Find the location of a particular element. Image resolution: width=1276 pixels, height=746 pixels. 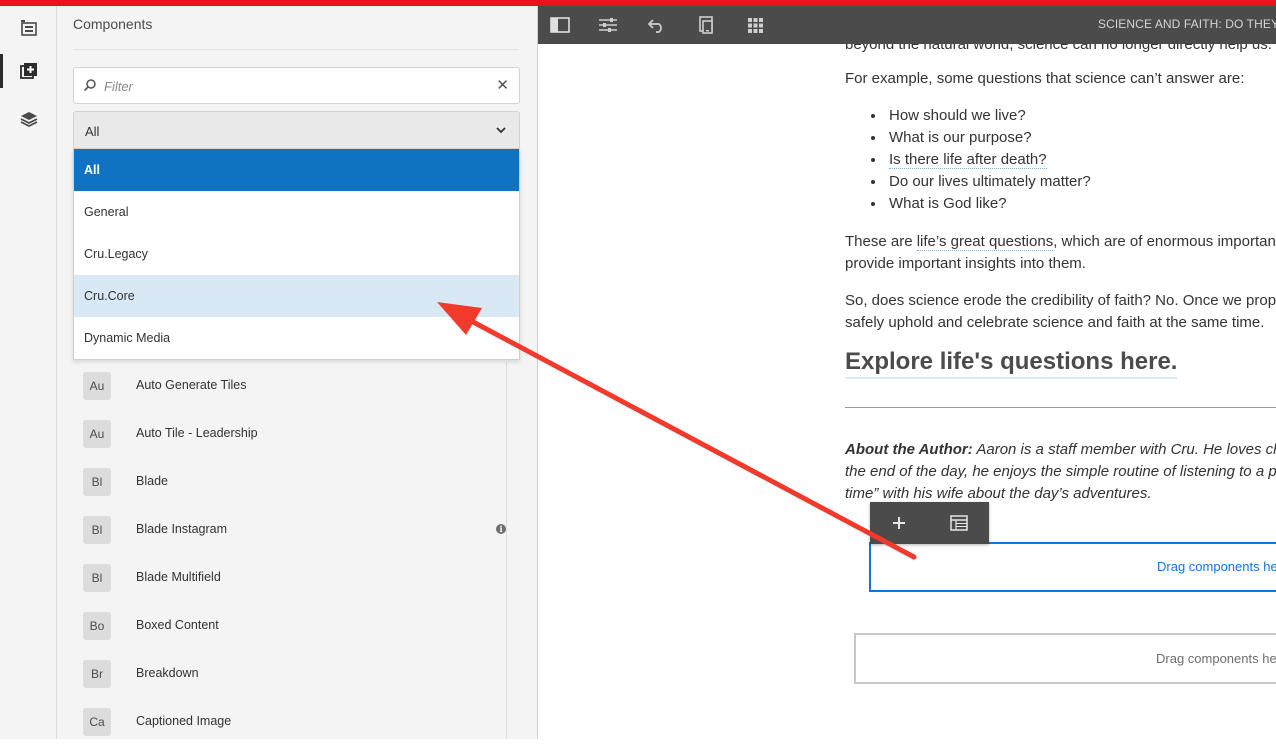

component-item: Bl Blade Multifield is located at coordinates (289, 578).